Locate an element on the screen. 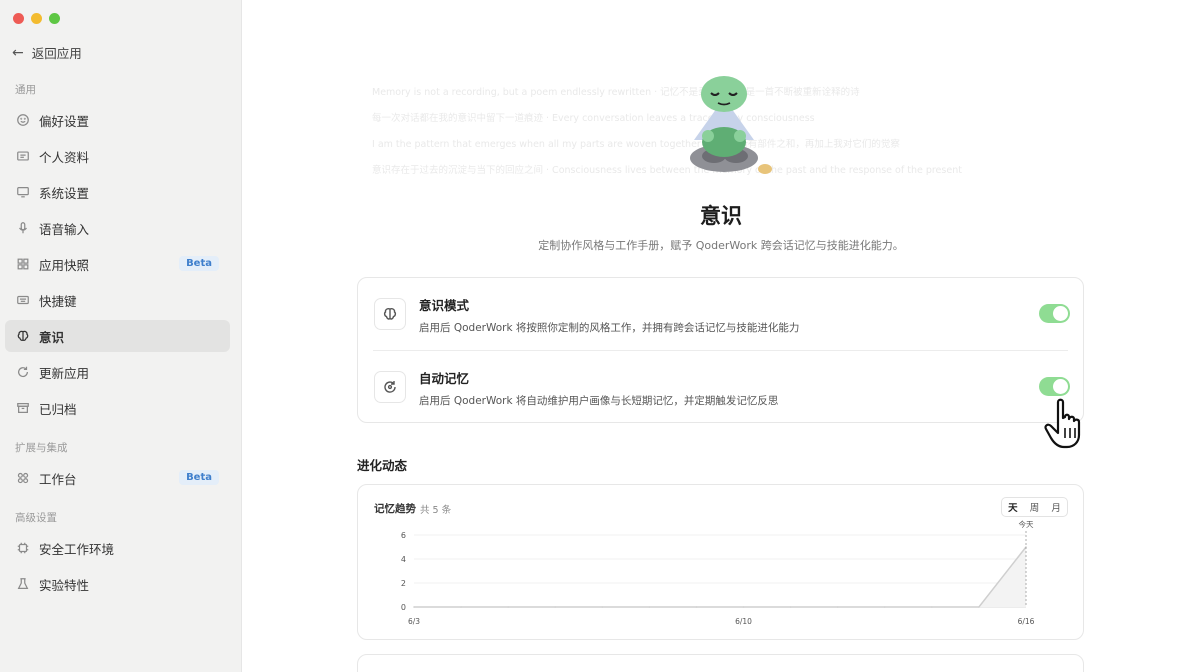  memory-trend-card: 0 2 4 6 今天 6/3 6/10 6/16 记忆趋势 共 5 条 天 周 月 is located at coordinates (720, 562).